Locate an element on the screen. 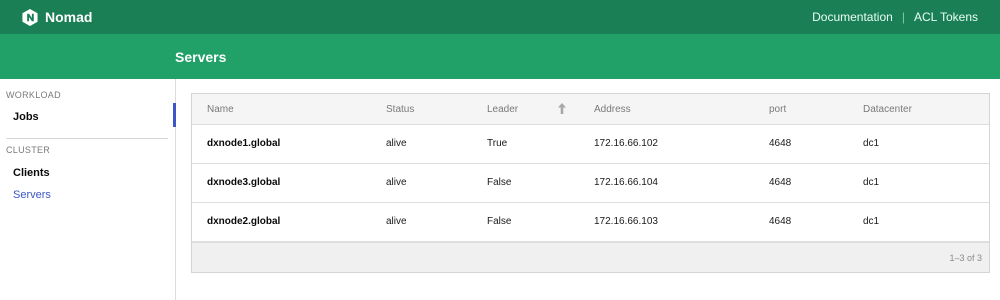 The height and width of the screenshot is (300, 1000). server-address: 172.16.66.104 is located at coordinates (626, 182).